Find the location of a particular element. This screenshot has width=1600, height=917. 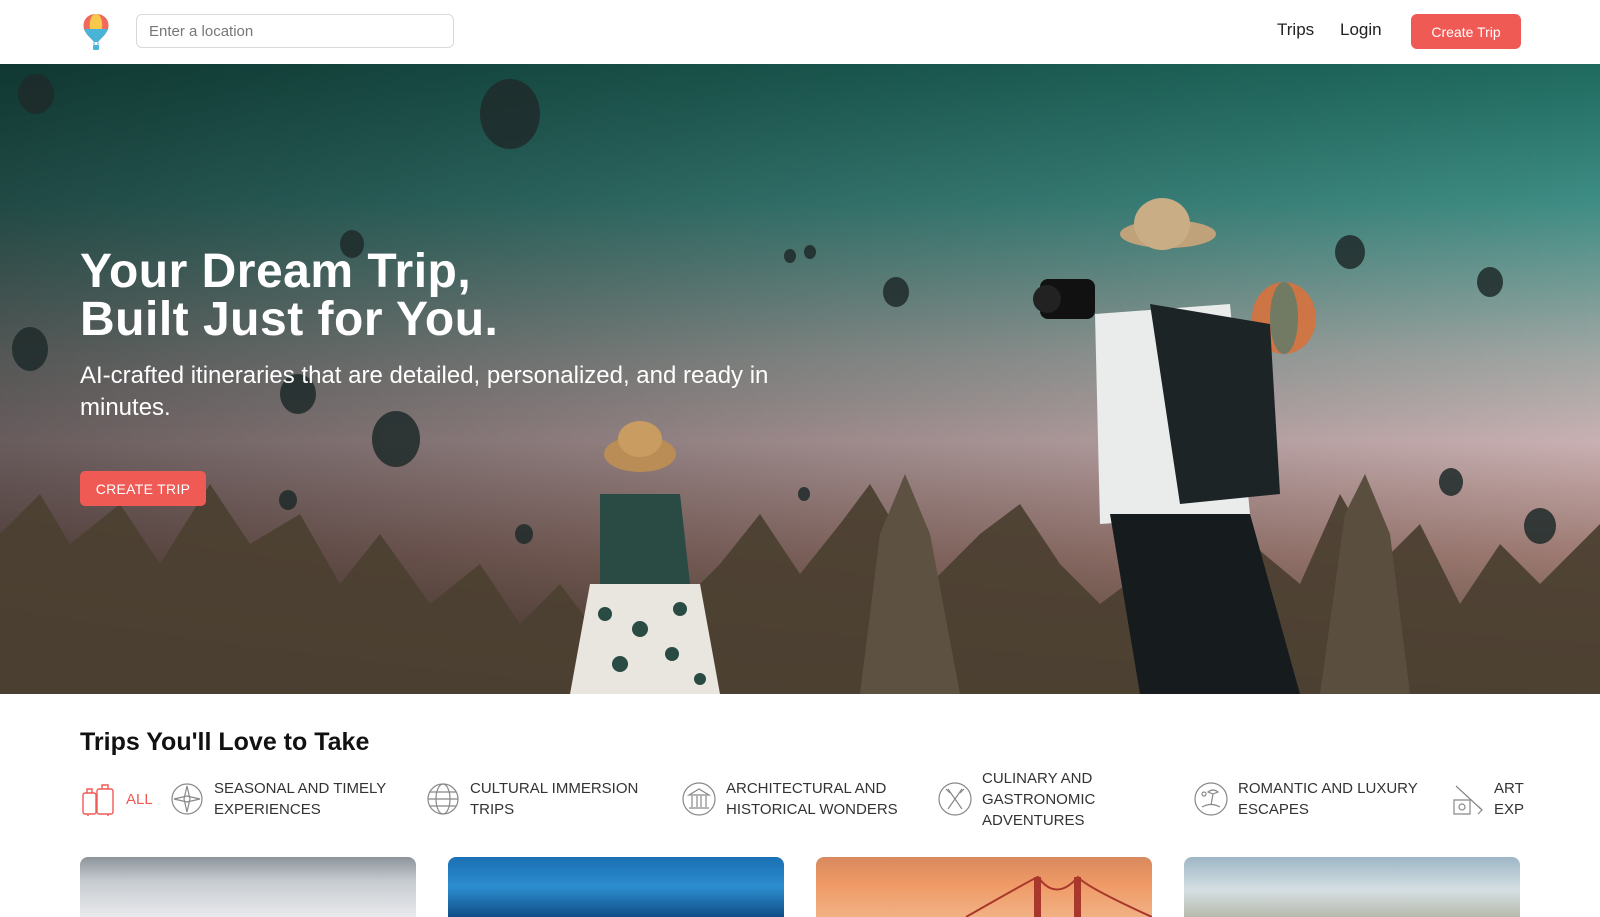

category-romantic-escapes: ROMANTIC AND LUXURY ESCAPES is located at coordinates (1305, 799).